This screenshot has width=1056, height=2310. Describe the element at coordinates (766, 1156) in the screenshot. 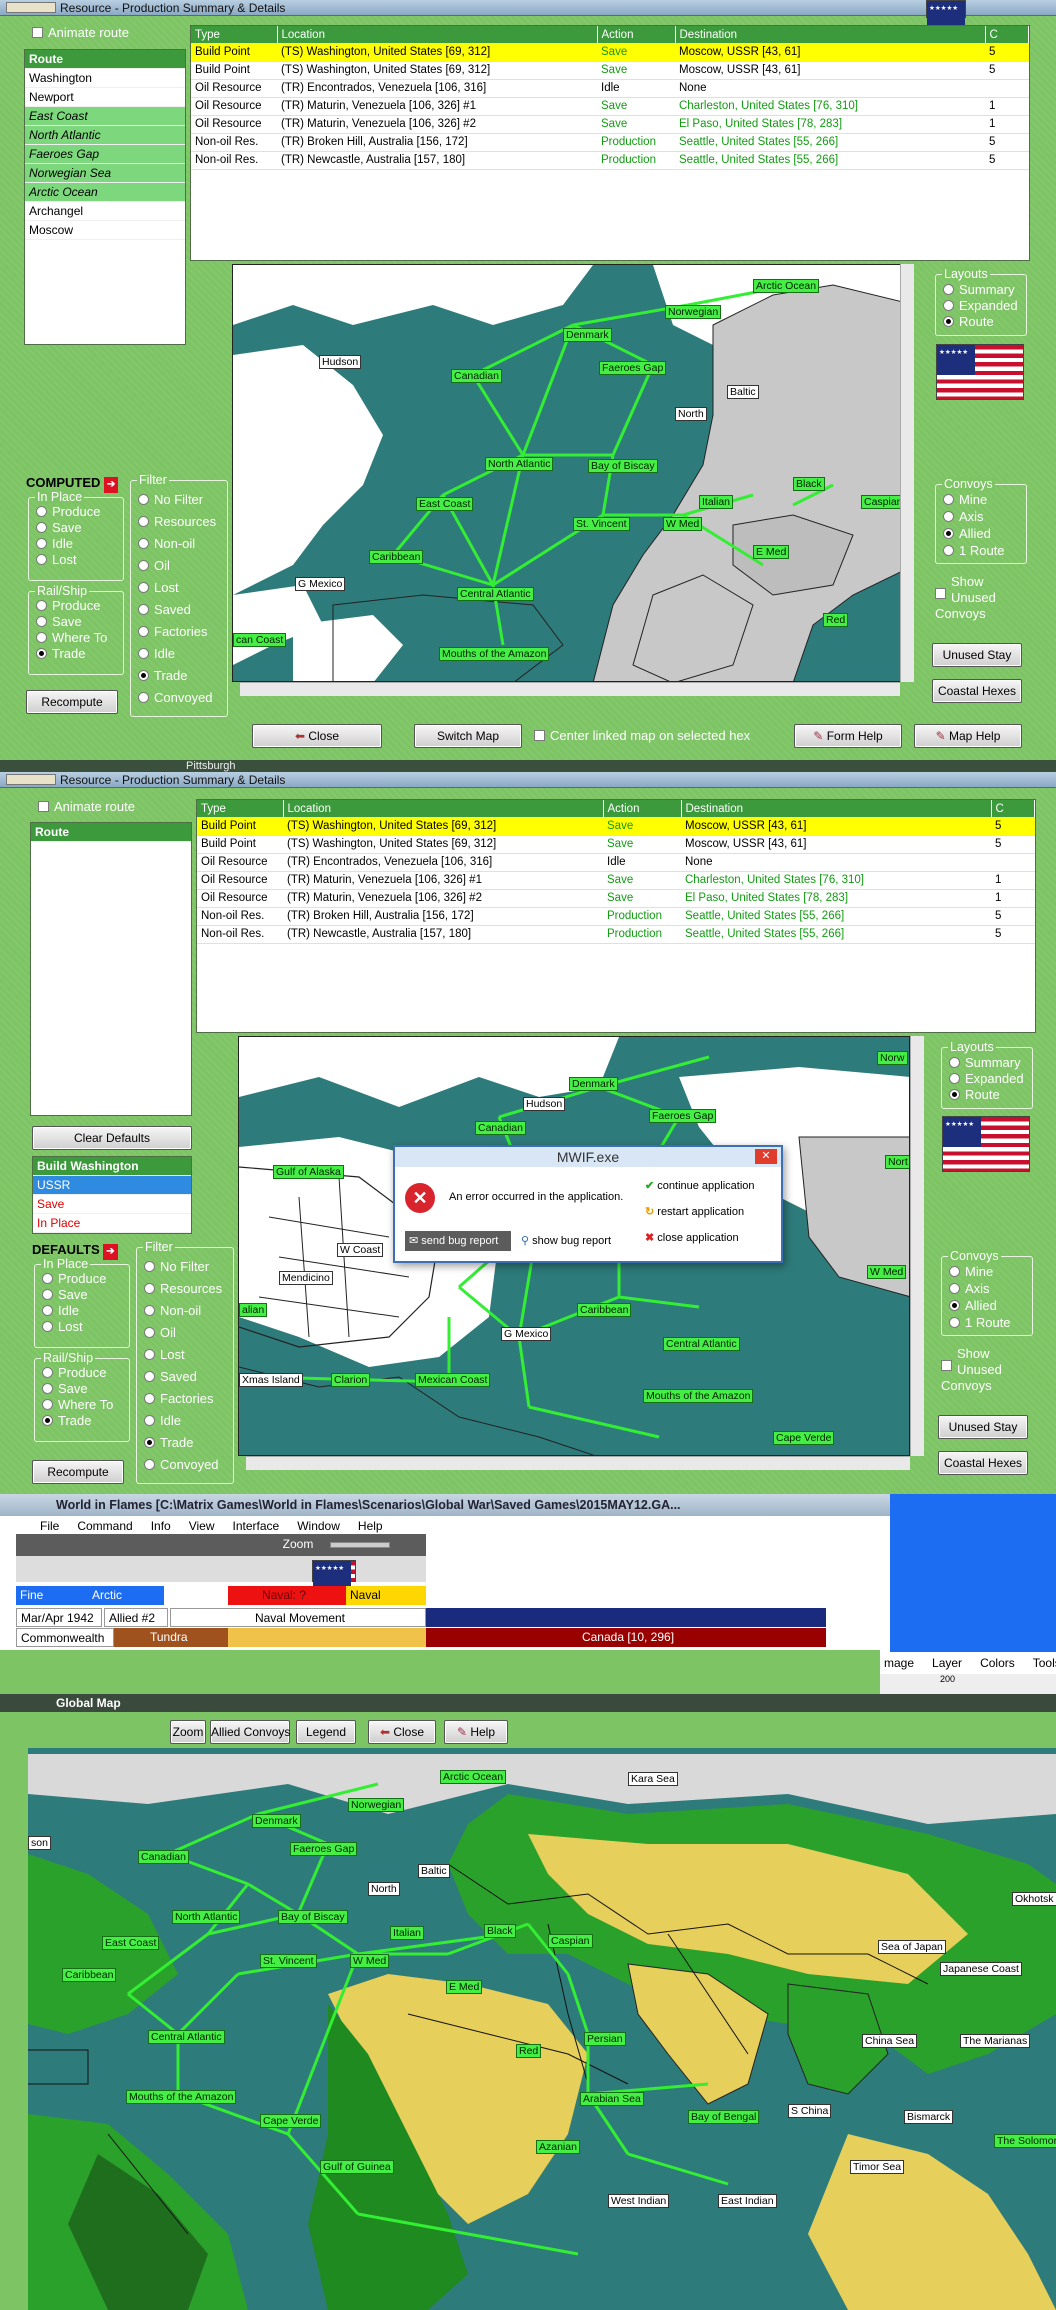

I see `dialog-close-icon: ✕` at that location.